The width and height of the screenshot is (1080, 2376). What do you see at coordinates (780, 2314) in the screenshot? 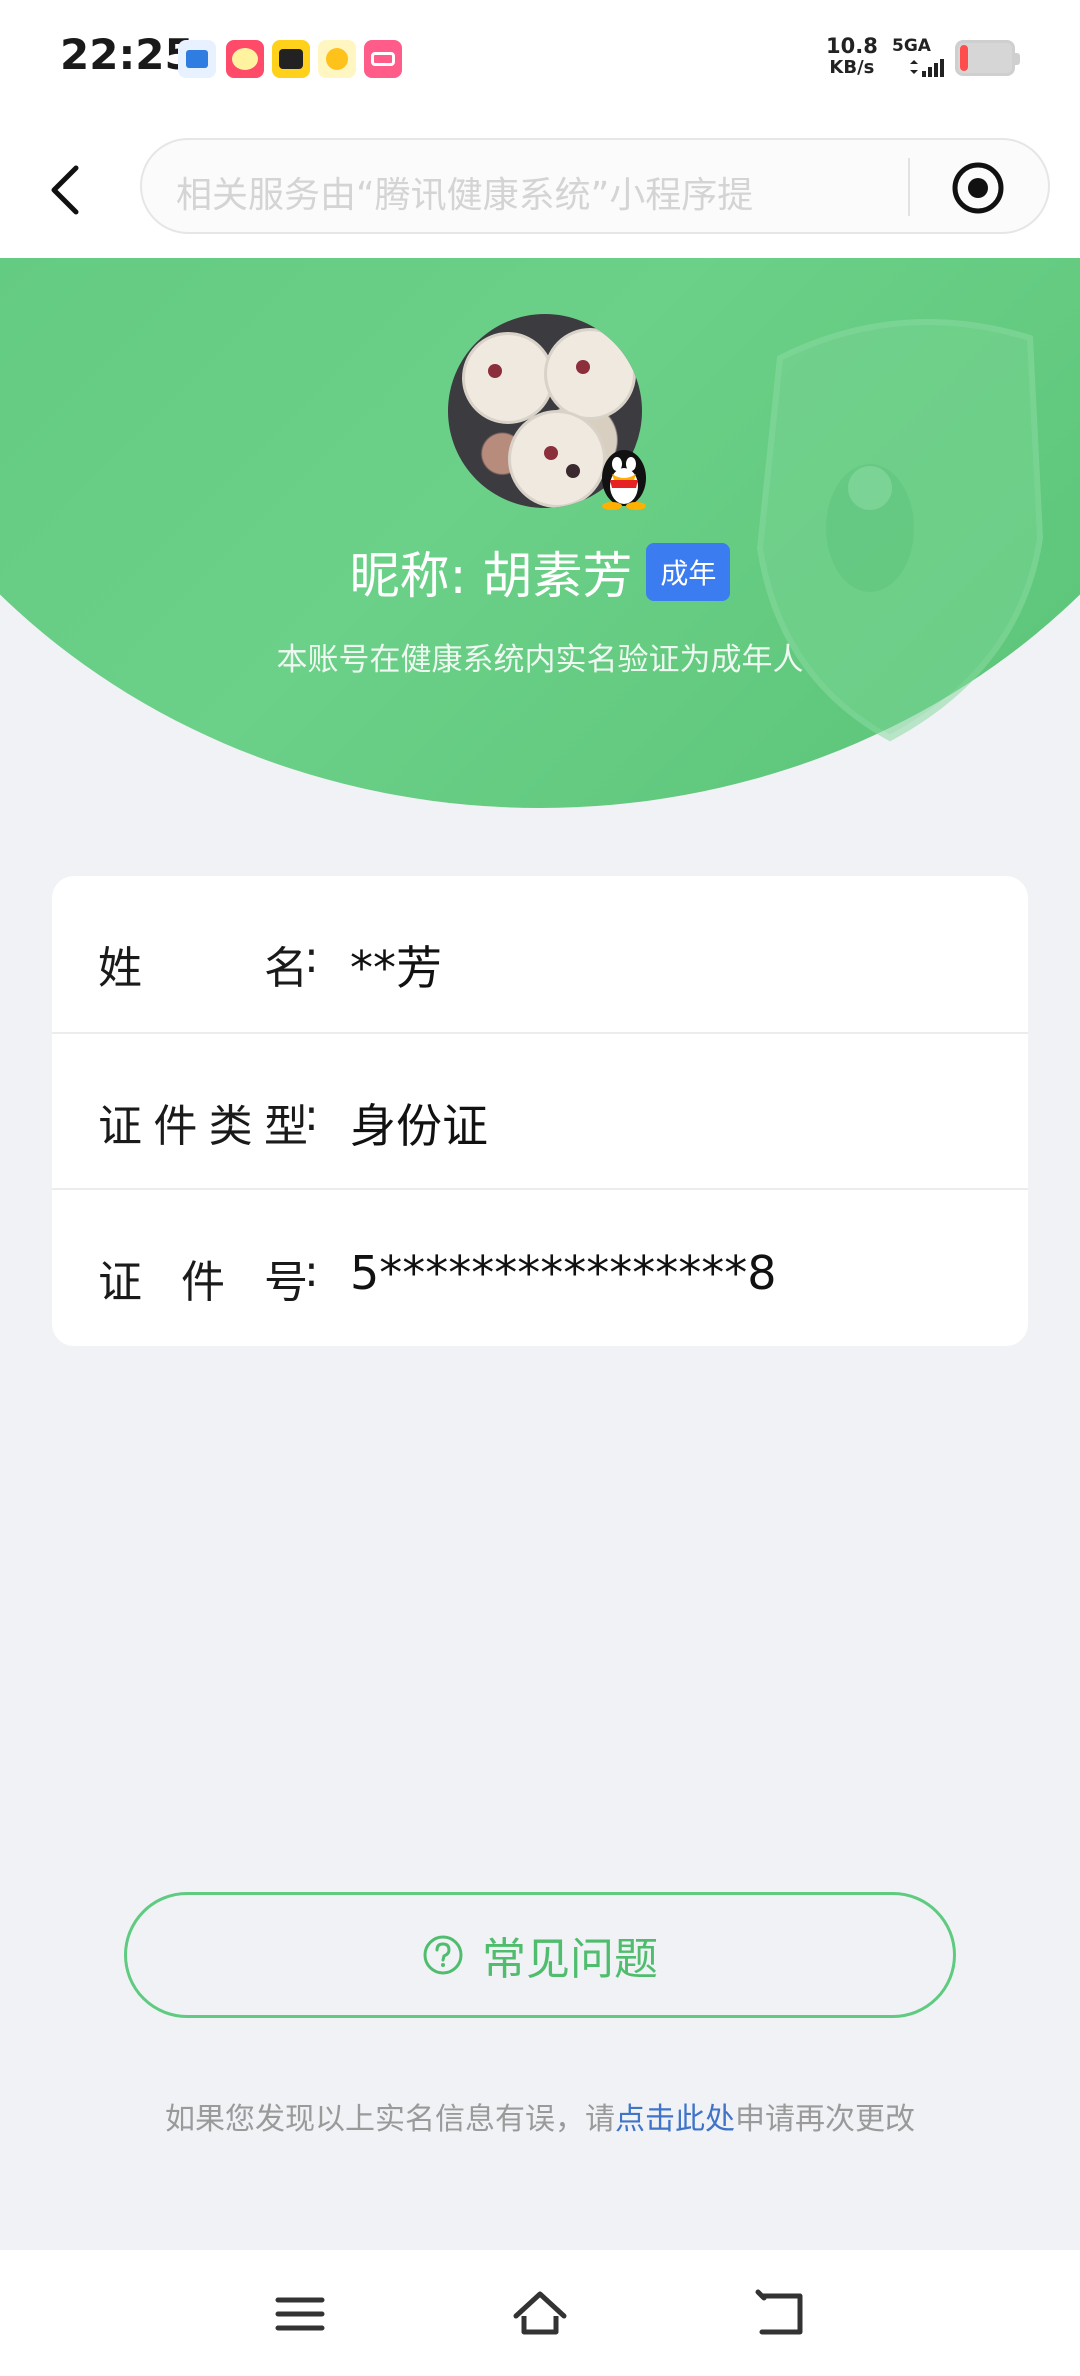
I see `back-nav-icon` at bounding box center [780, 2314].